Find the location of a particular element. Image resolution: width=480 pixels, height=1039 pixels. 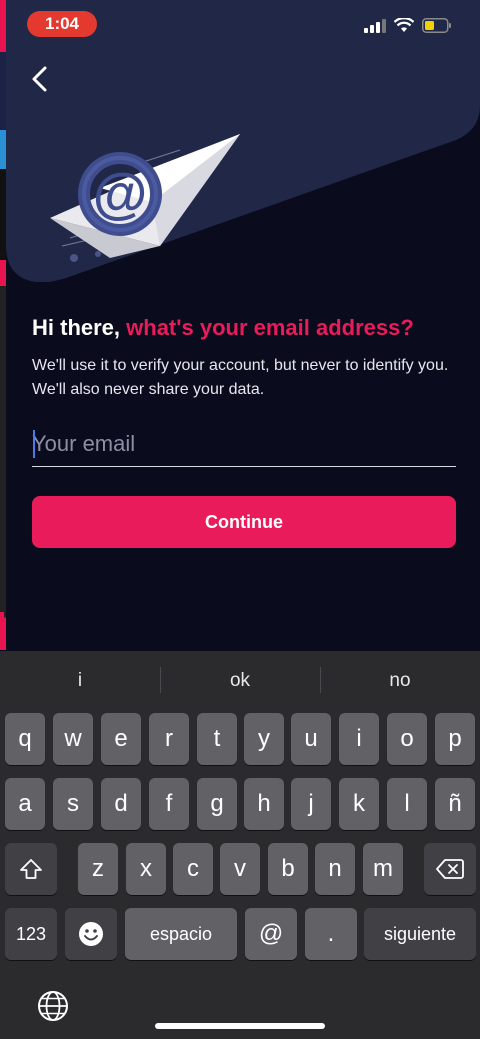

emoji-key is located at coordinates (91, 934).